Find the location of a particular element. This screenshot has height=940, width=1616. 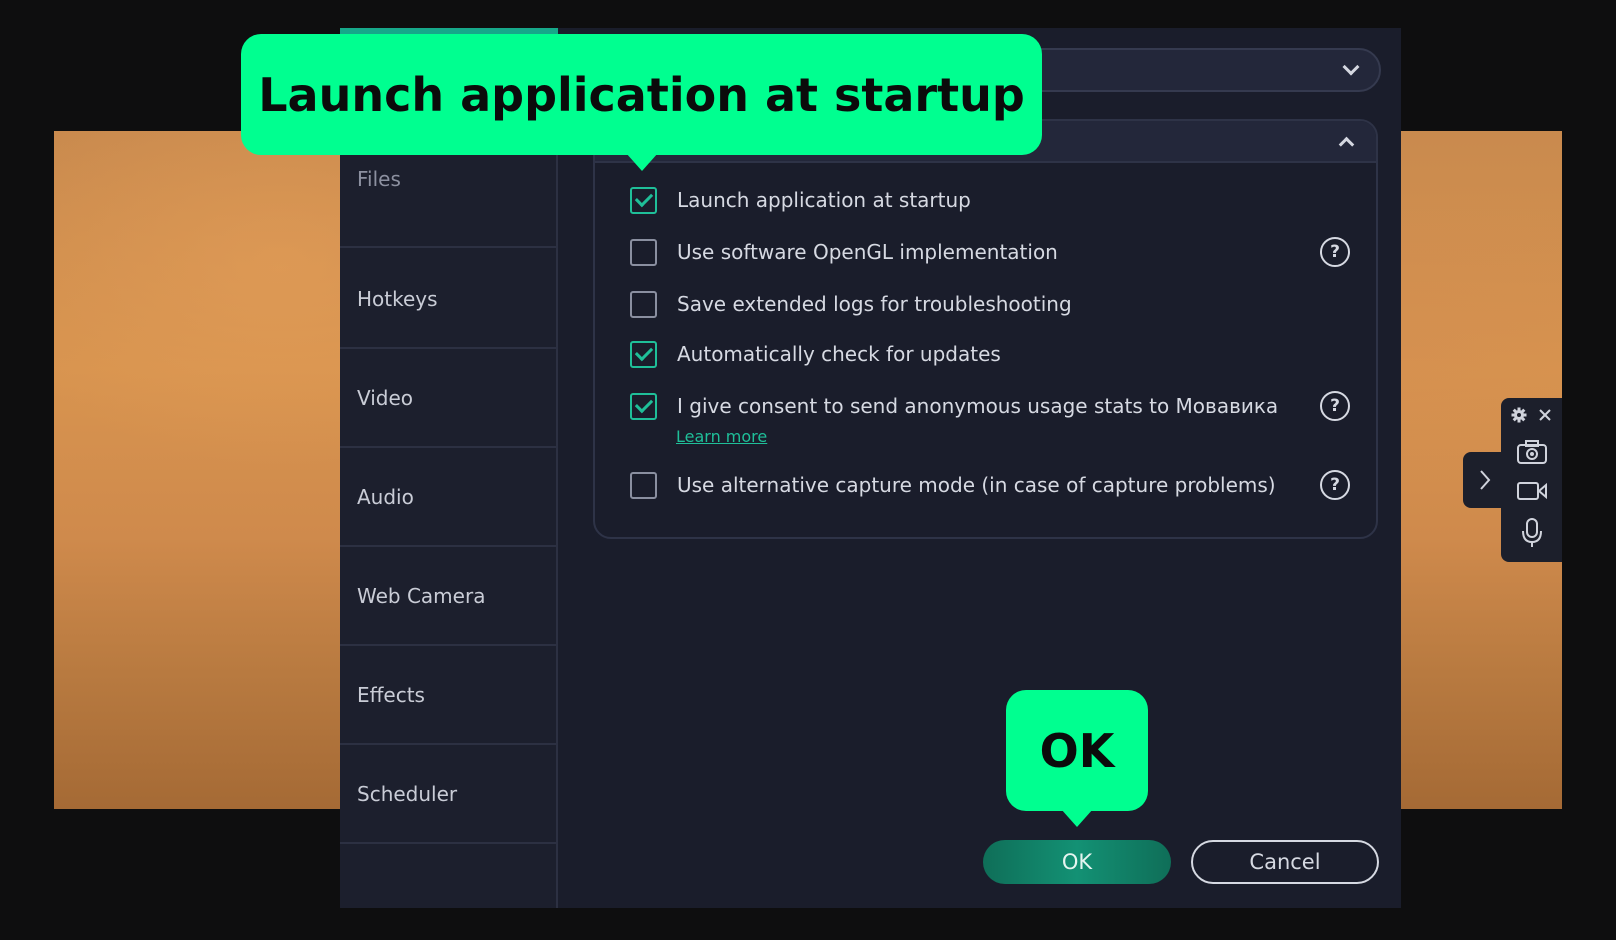

callout-launch-at-startup: Launch application at startup is located at coordinates (641, 94).